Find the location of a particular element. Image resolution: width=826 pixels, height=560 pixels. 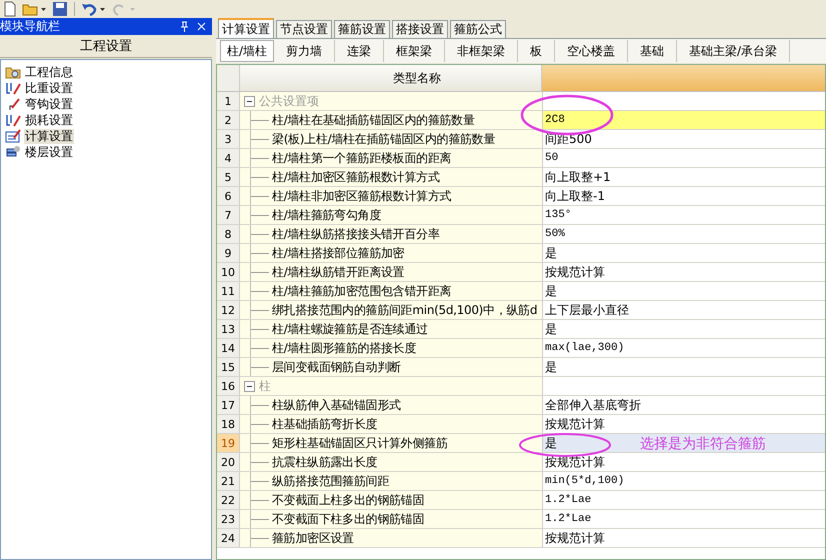

row-number: 3 is located at coordinates (228, 139).